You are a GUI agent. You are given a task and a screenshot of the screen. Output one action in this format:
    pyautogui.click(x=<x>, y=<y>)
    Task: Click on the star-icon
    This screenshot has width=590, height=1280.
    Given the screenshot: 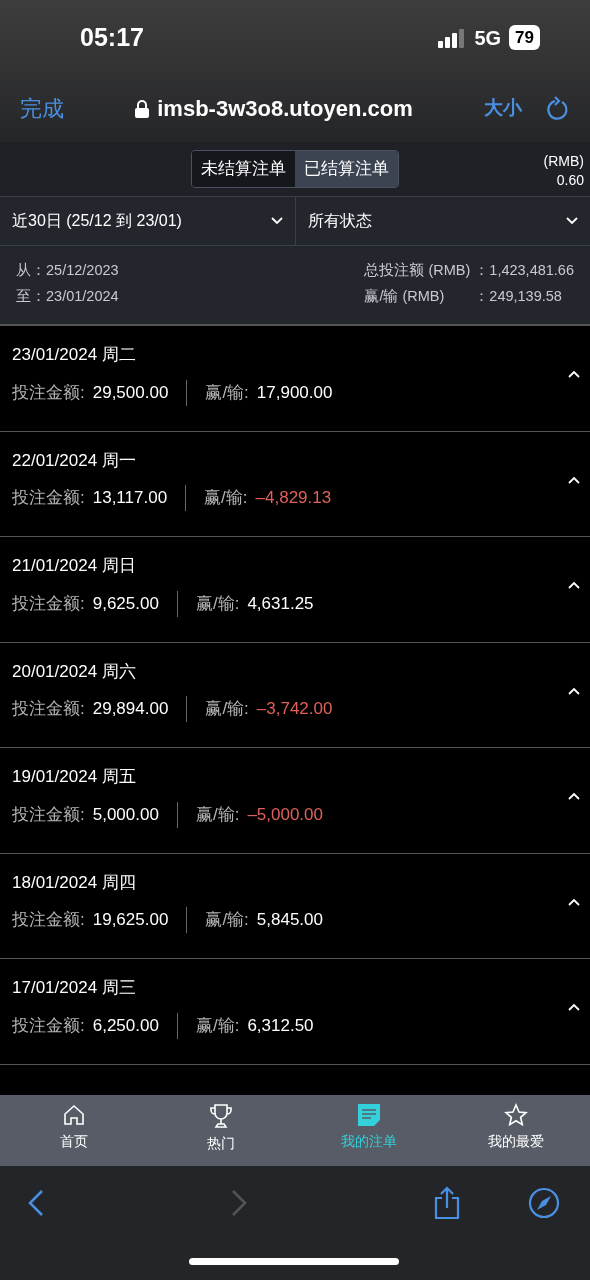 What is the action you would take?
    pyautogui.click(x=516, y=1114)
    